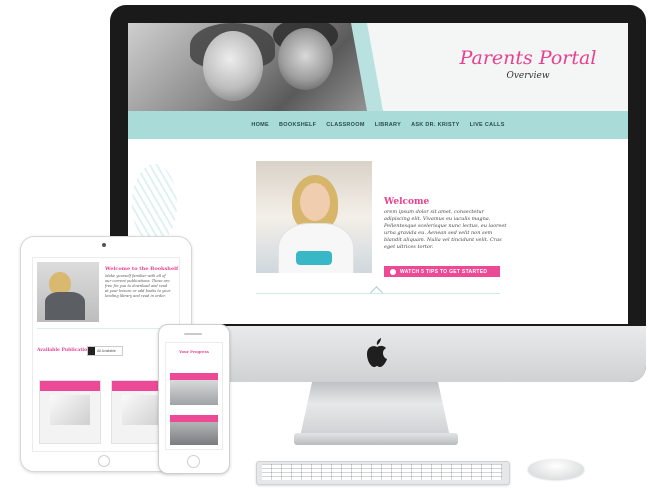  Describe the element at coordinates (260, 125) in the screenshot. I see `nav-item-home: HOME` at that location.